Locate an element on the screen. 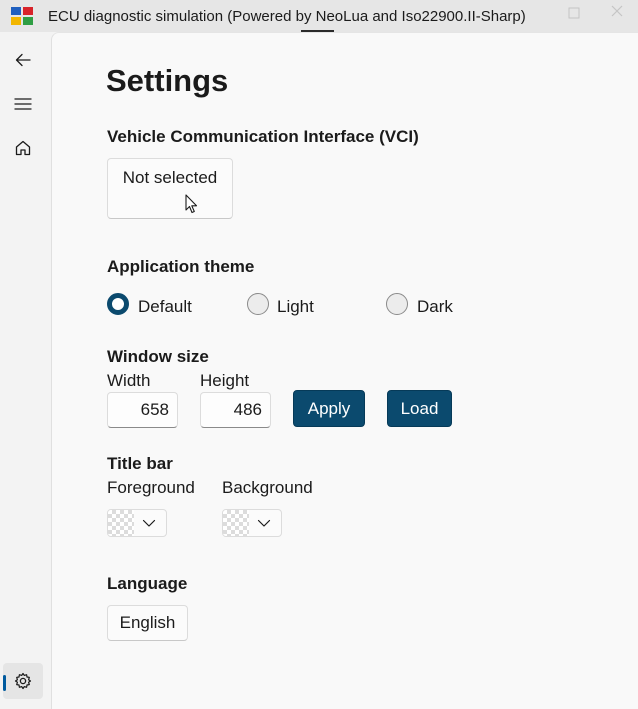 The image size is (638, 709). language-value: English is located at coordinates (147, 622).